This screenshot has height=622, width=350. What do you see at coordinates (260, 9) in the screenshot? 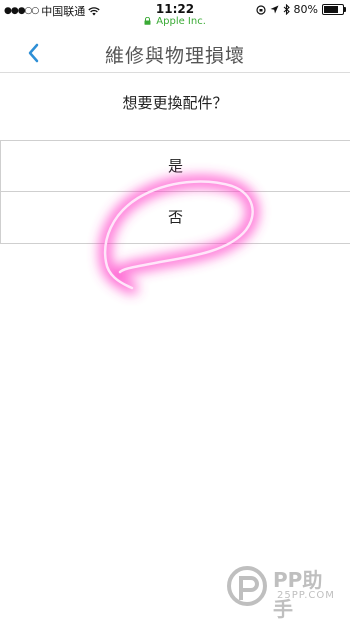
I see `rotation-lock-icon` at bounding box center [260, 9].